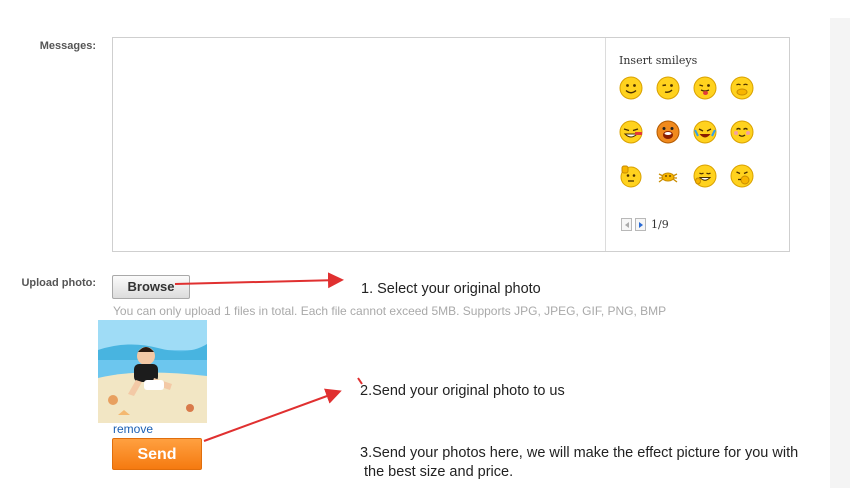 This screenshot has width=850, height=500. I want to click on smiley-panel-title: Insert smileys, so click(658, 60).